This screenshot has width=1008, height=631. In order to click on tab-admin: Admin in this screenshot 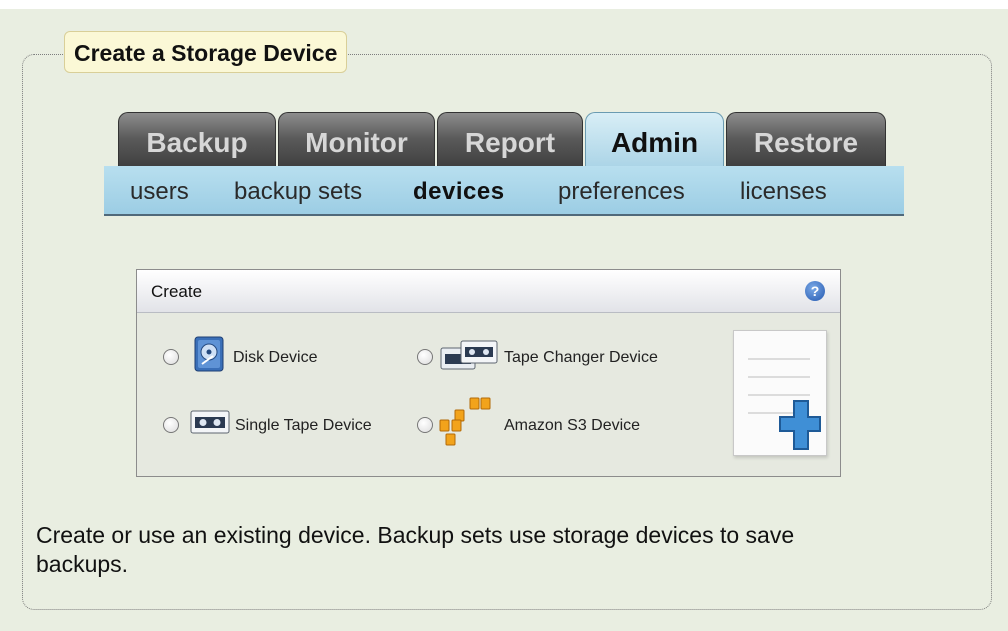, I will do `click(654, 141)`.